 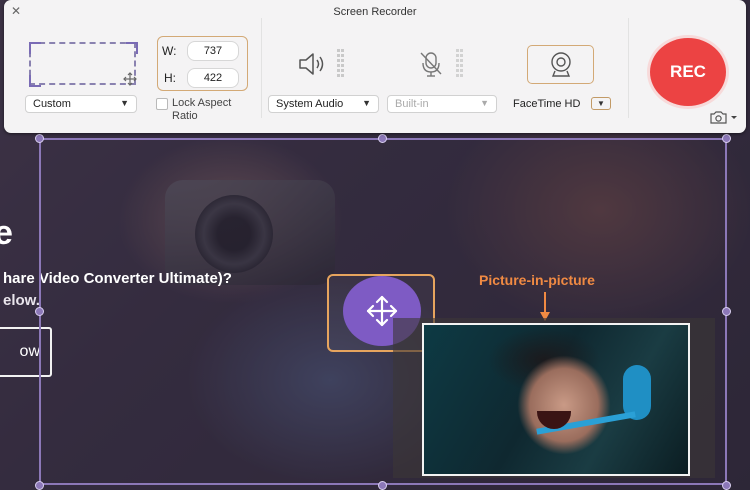 What do you see at coordinates (39, 138) in the screenshot?
I see `resize-handle-top-left` at bounding box center [39, 138].